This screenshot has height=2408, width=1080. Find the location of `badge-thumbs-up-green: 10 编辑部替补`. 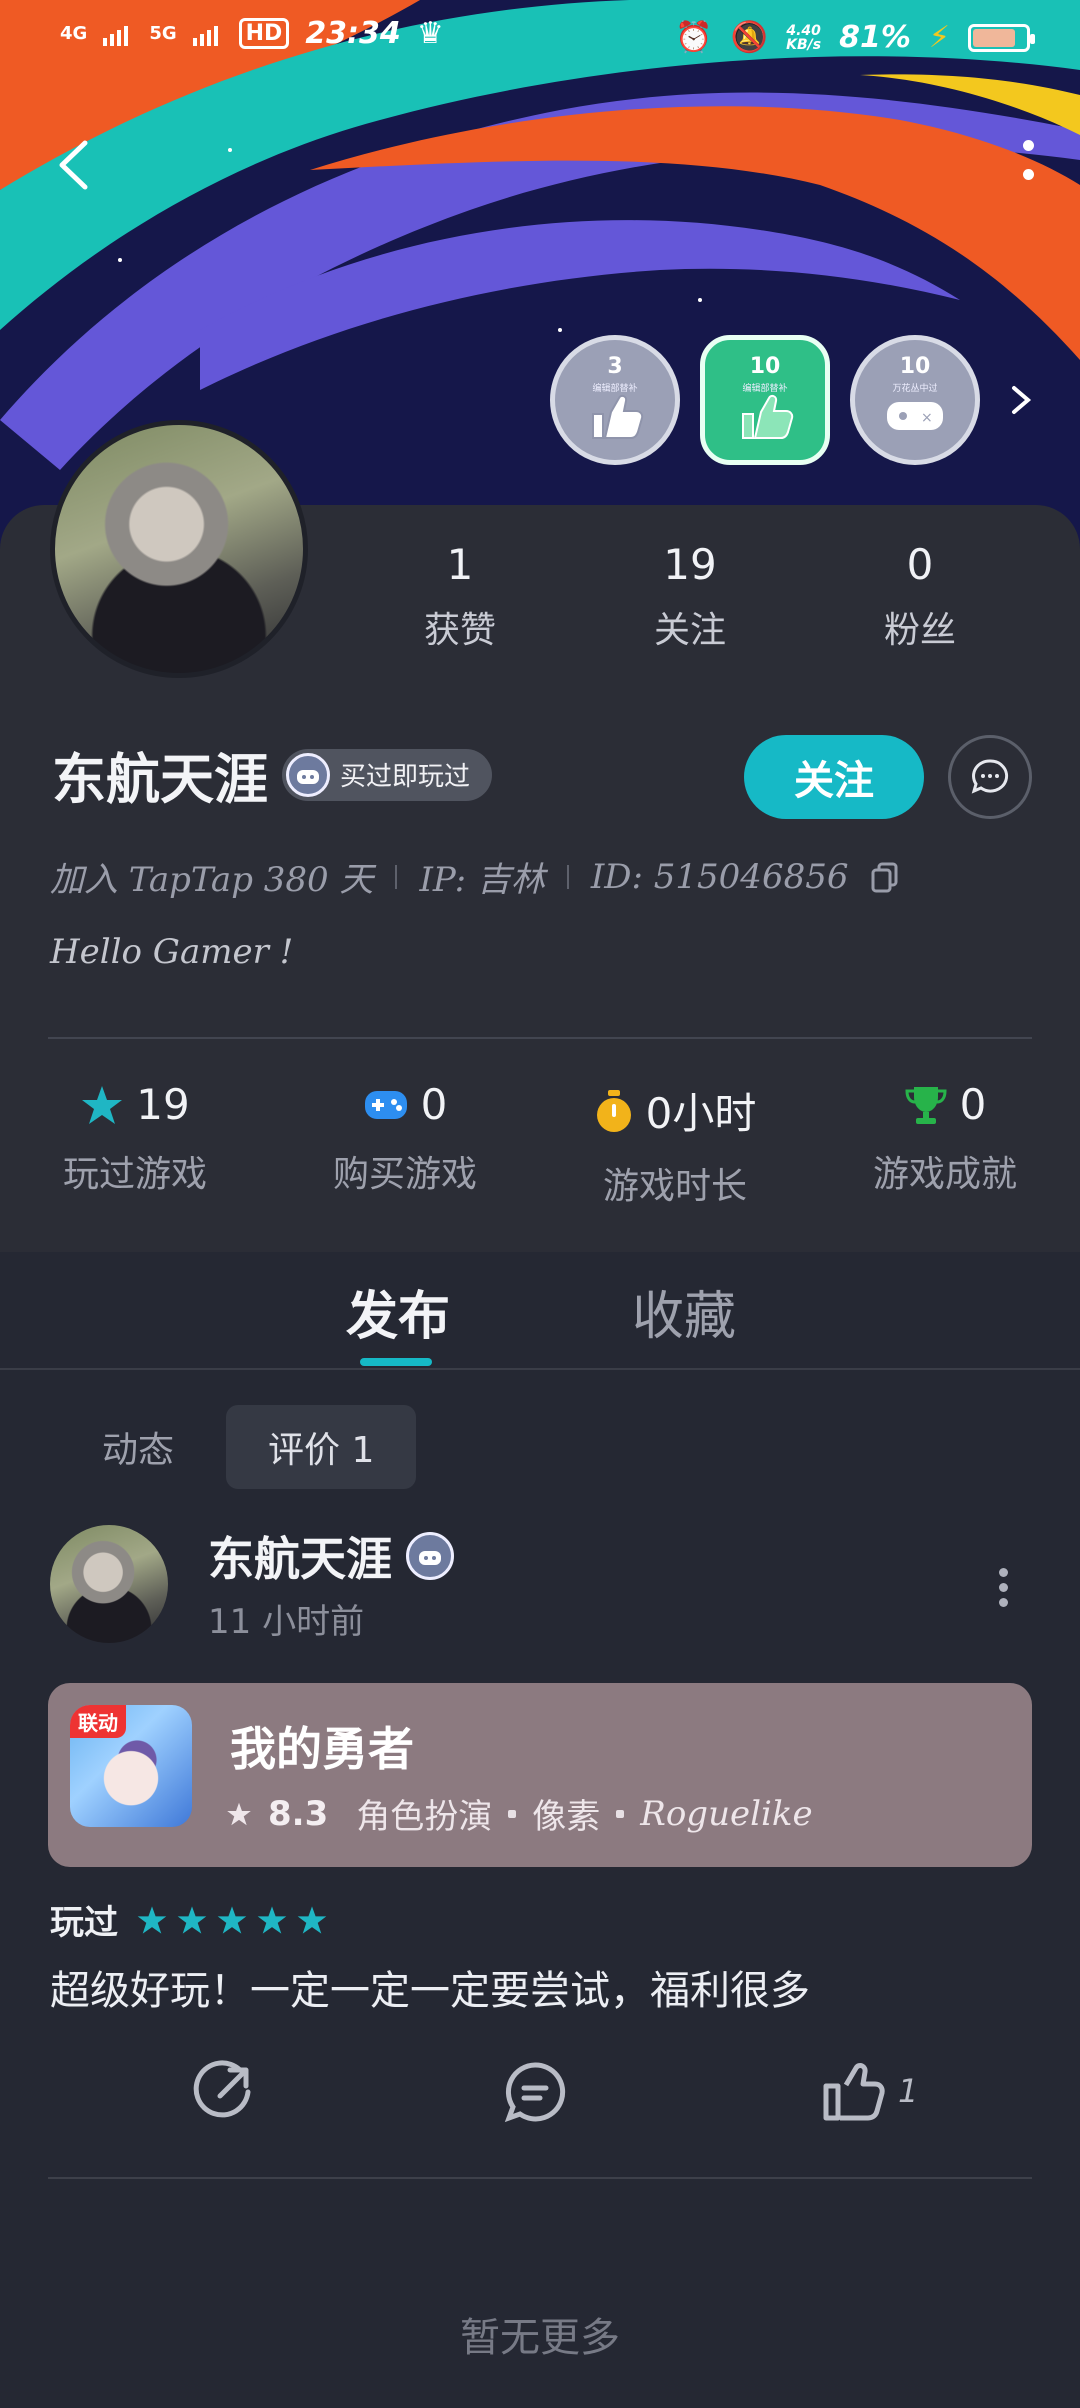

badge-thumbs-up-green: 10 编辑部替补 is located at coordinates (765, 400).